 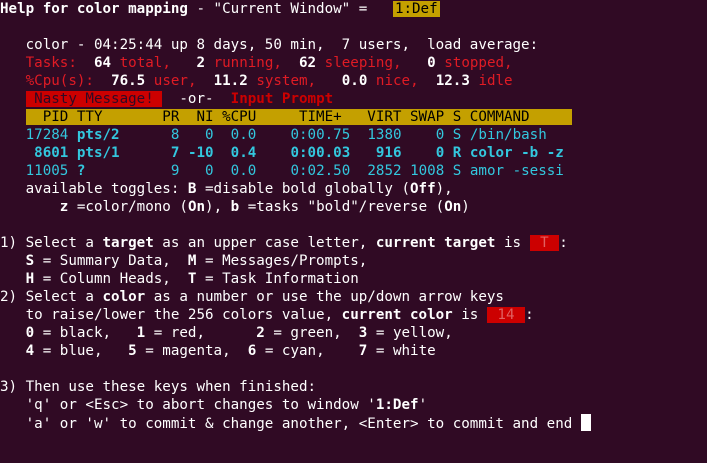 I want to click on tasks-stopped: 0, so click(x=431, y=63).